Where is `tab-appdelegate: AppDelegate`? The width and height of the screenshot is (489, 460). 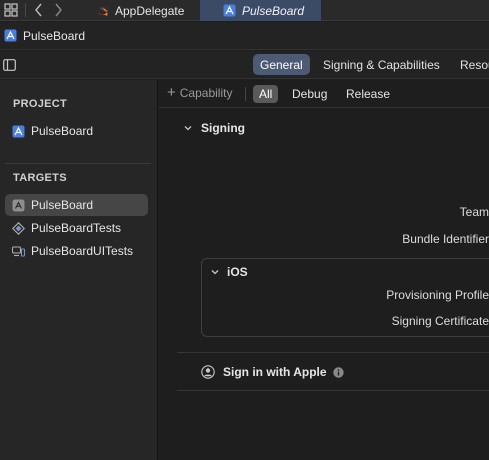
tab-appdelegate: AppDelegate is located at coordinates (146, 10).